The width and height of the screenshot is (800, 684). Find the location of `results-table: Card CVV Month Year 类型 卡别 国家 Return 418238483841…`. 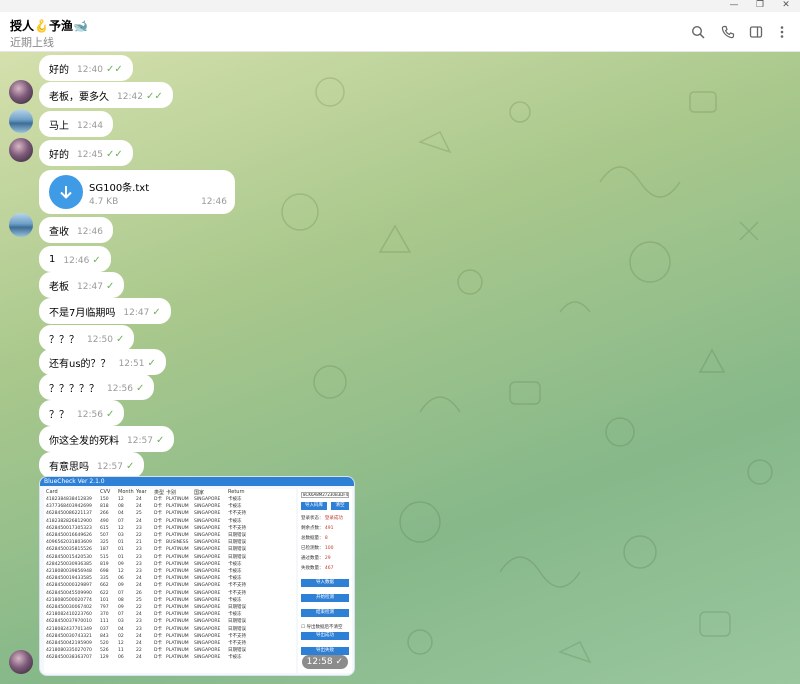

results-table: Card CVV Month Year 类型 卡别 国家 Return 418238483841… is located at coordinates (170, 581).